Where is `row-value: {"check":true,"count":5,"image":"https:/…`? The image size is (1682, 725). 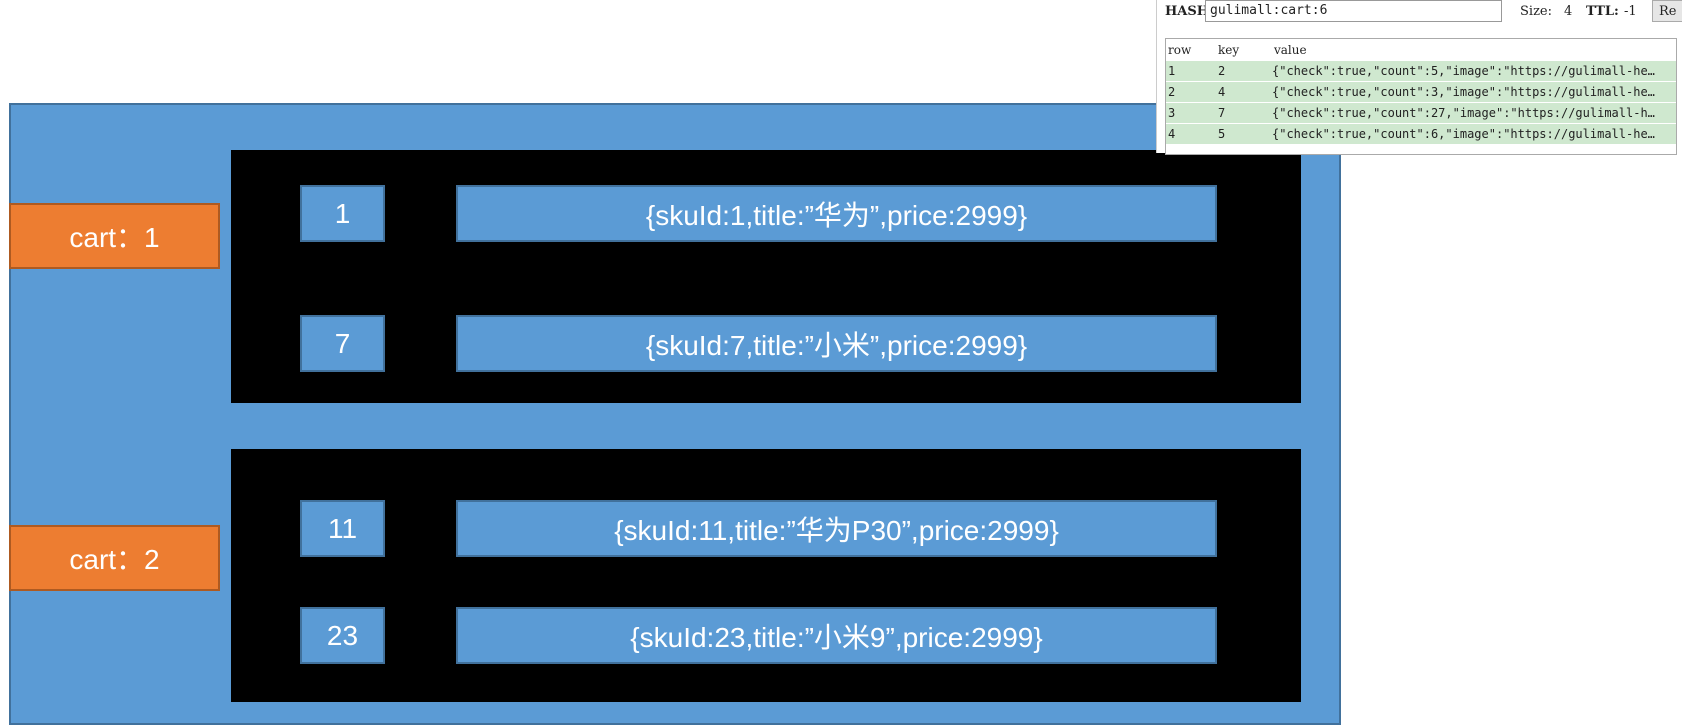 row-value: {"check":true,"count":5,"image":"https:/… is located at coordinates (1463, 71).